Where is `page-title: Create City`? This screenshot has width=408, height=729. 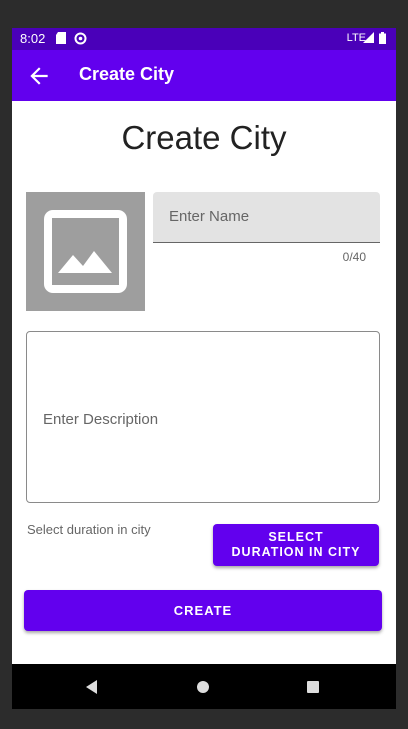
page-title: Create City is located at coordinates (204, 137).